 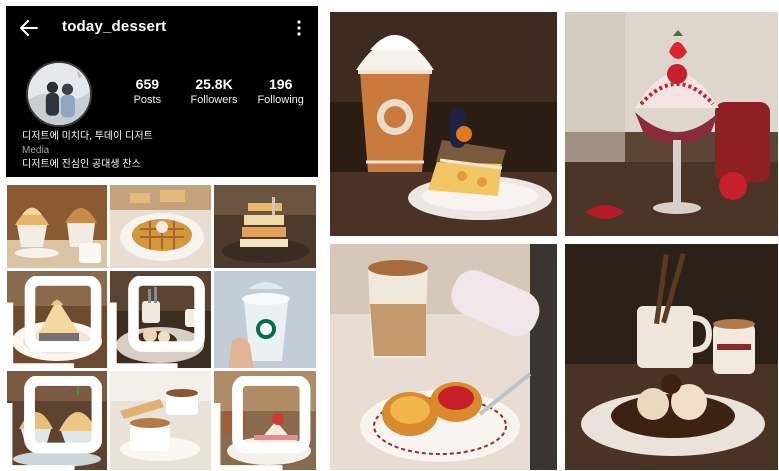 I want to click on profile-header: today_dessert, so click(x=162, y=28).